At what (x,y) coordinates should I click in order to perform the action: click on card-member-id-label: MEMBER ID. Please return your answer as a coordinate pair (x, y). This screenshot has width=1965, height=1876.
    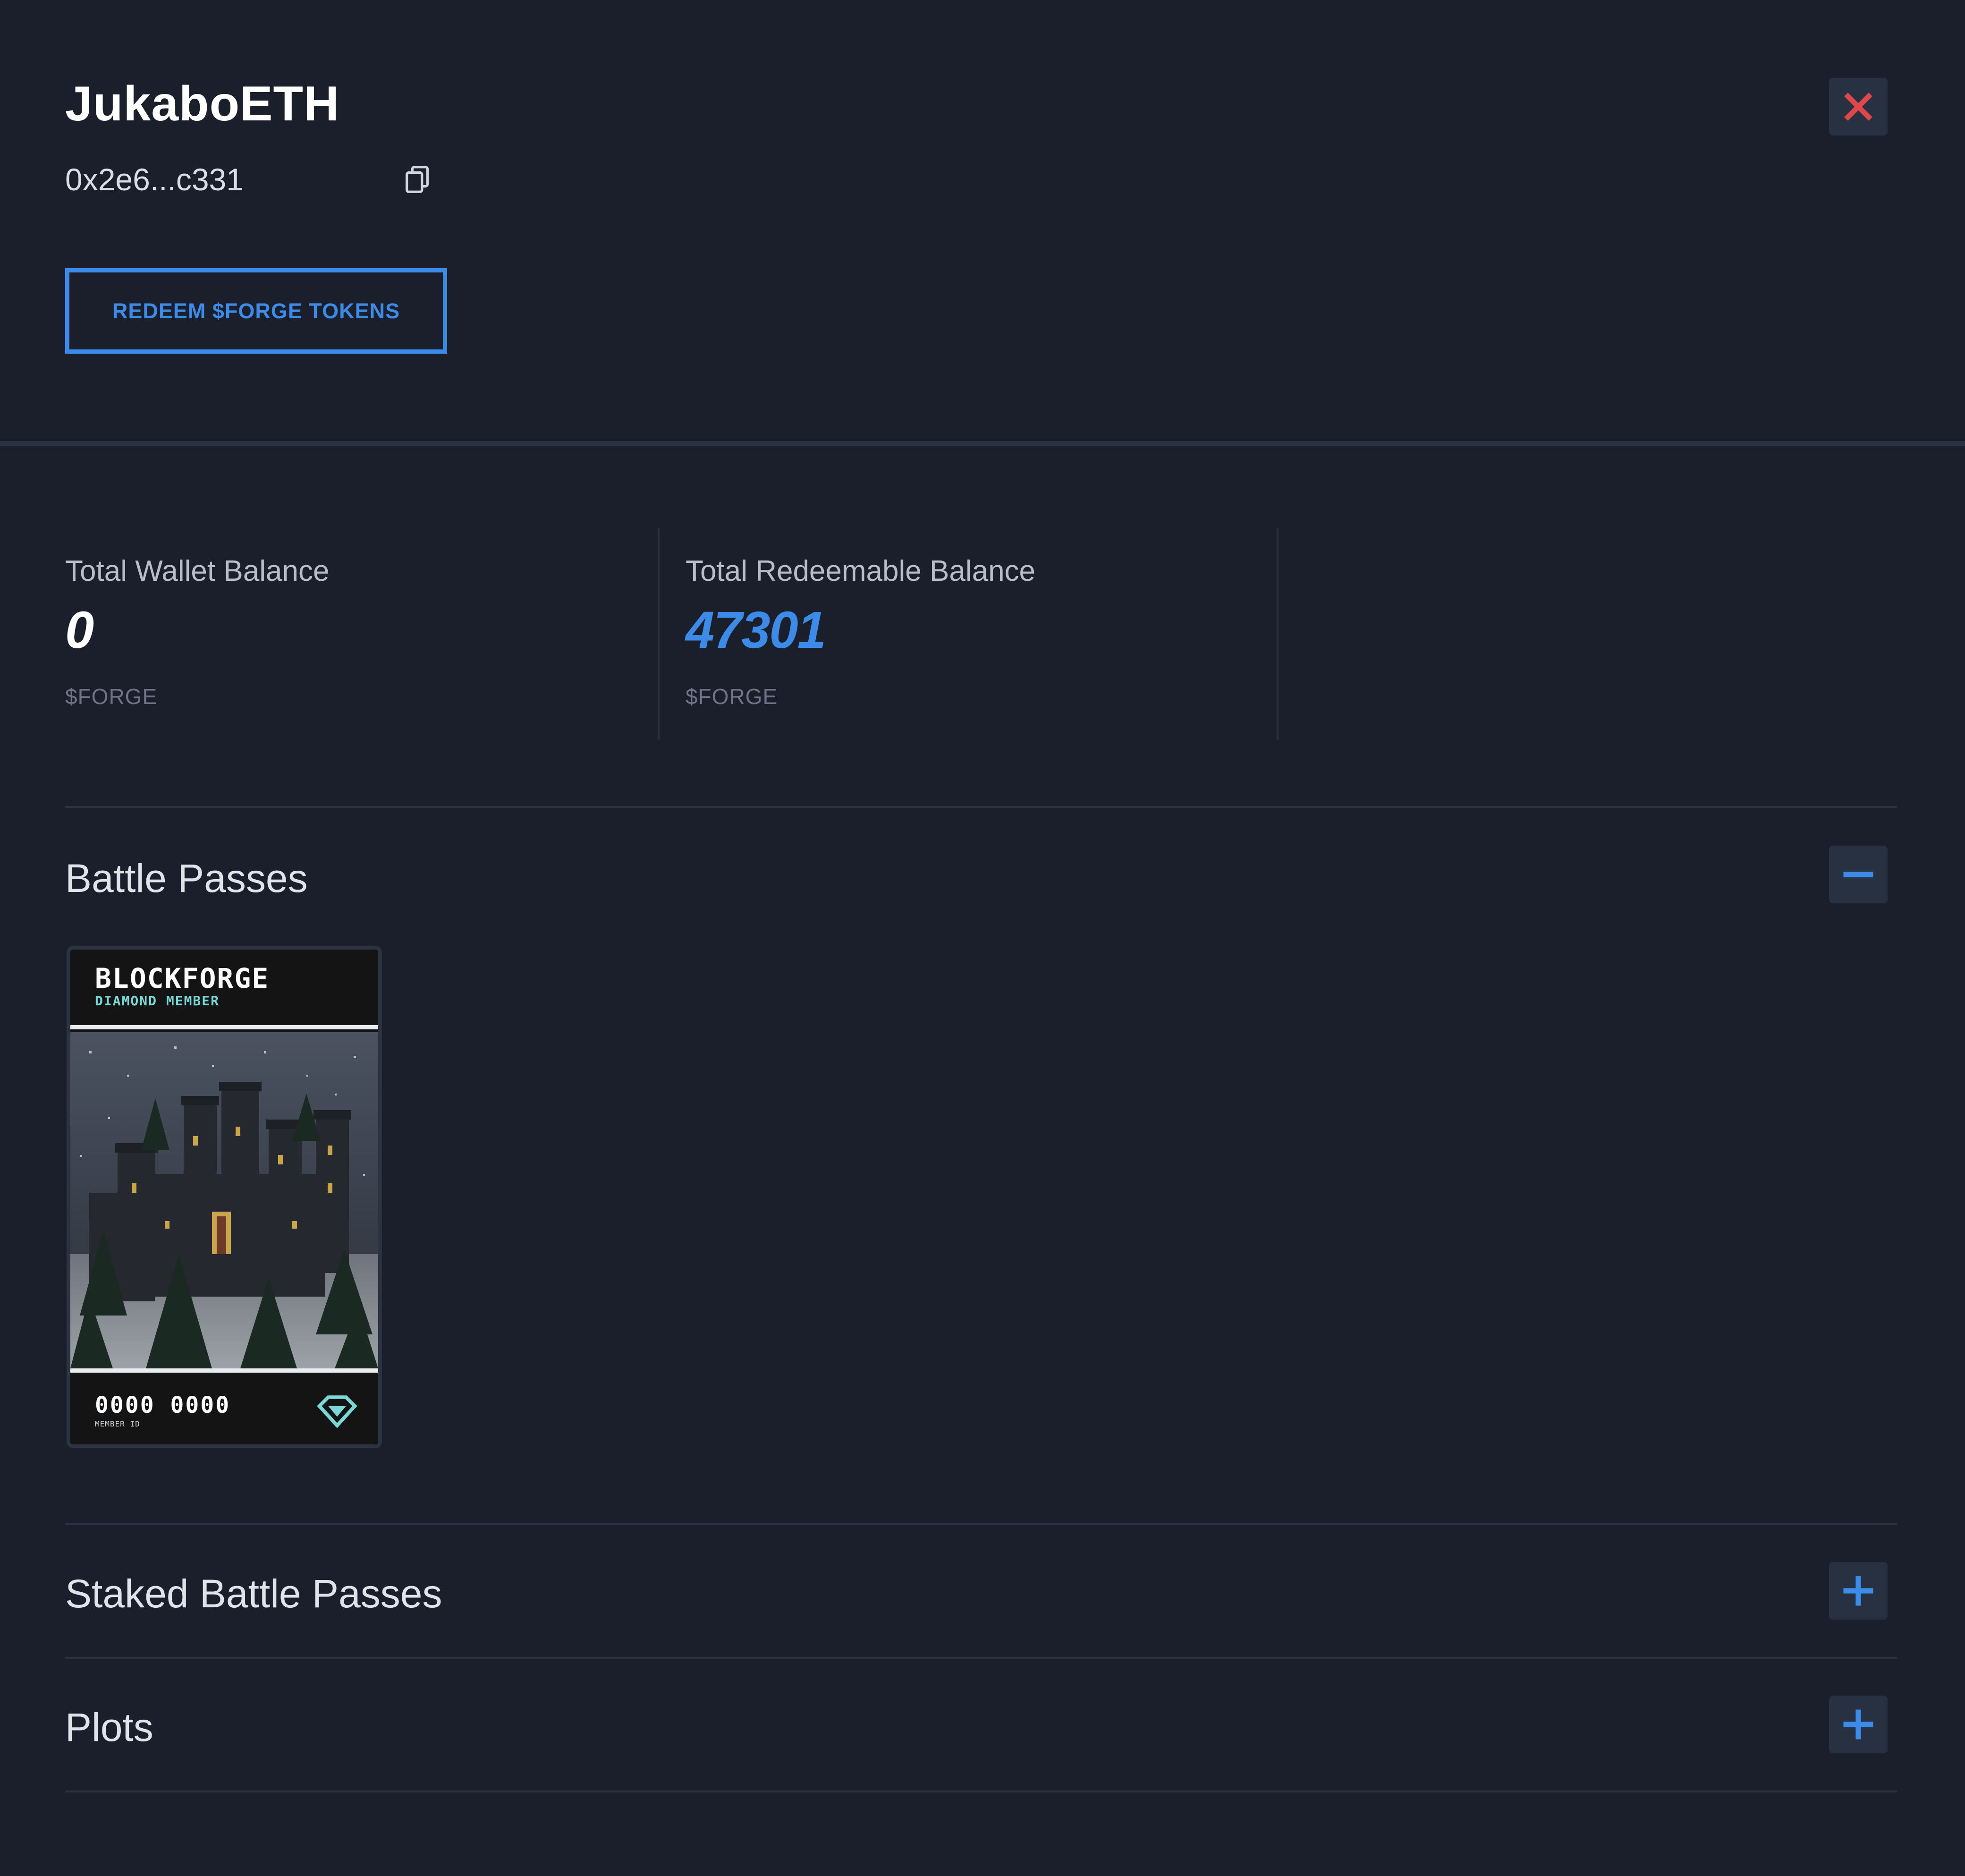
    Looking at the image, I should click on (117, 1423).